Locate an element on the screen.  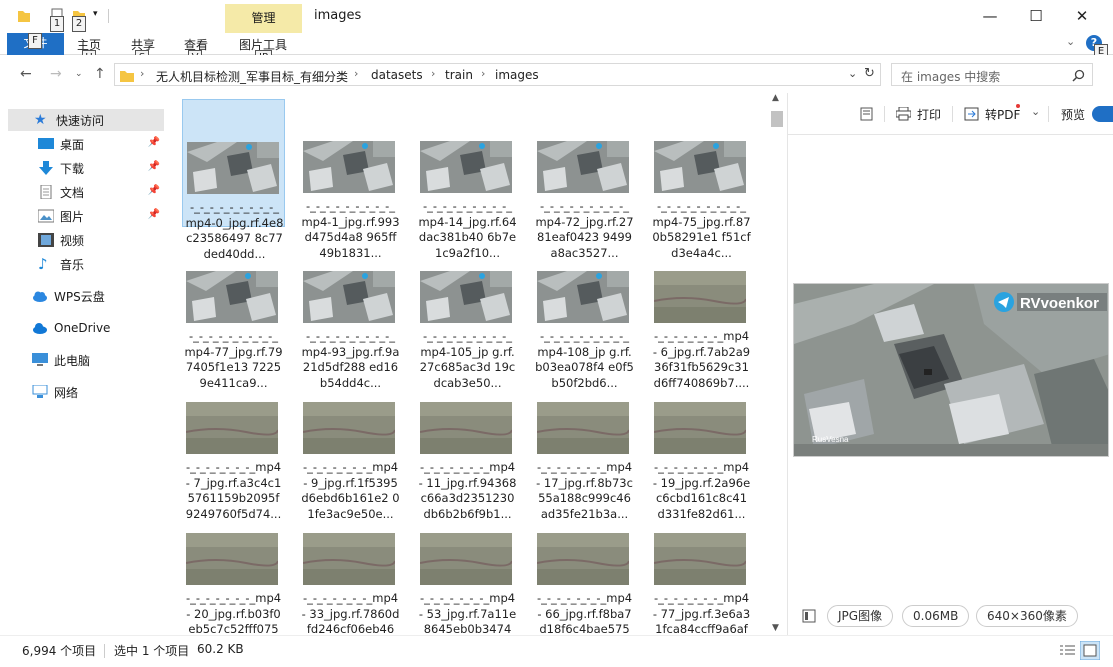
ribbon-tabs: 文件 F 主页 H 共享 S 查看 V 图片工具 JP ⌄ ? E is located at coordinates (556, 49).